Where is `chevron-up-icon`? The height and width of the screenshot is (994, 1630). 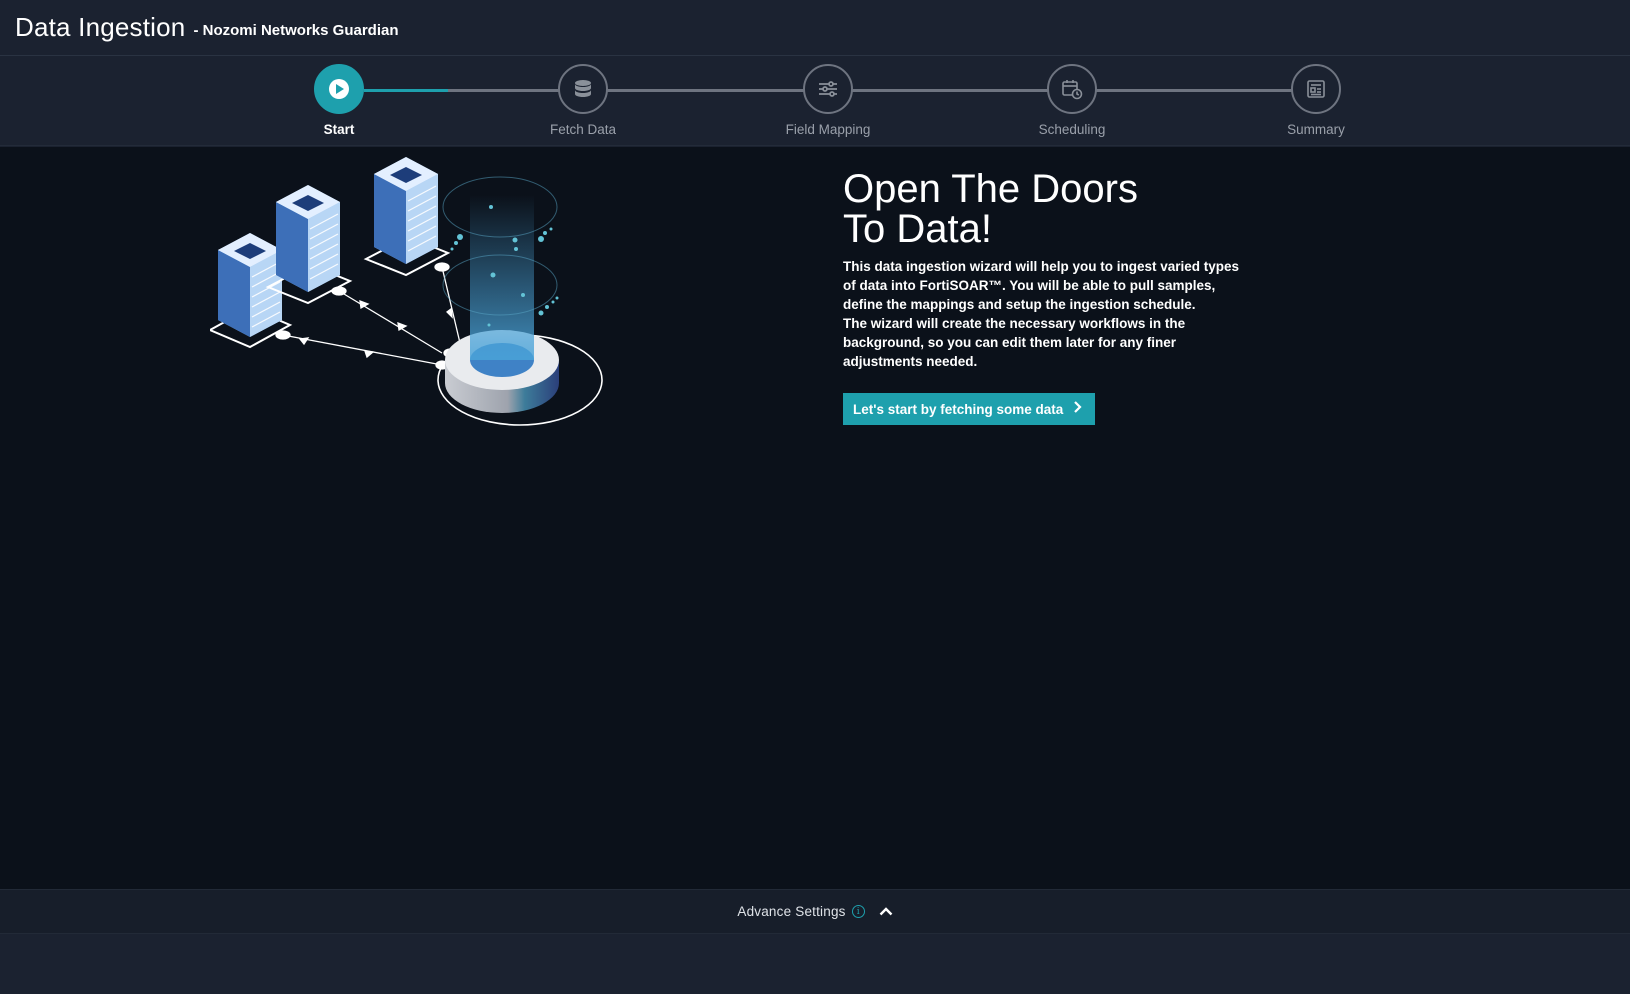 chevron-up-icon is located at coordinates (886, 912).